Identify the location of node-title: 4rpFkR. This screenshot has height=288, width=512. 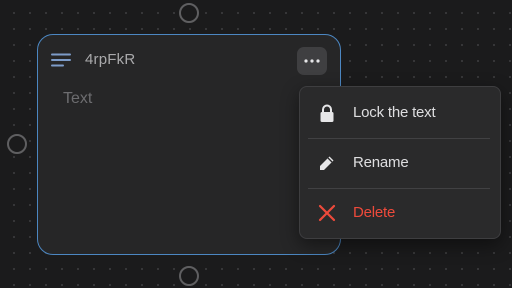
(110, 59).